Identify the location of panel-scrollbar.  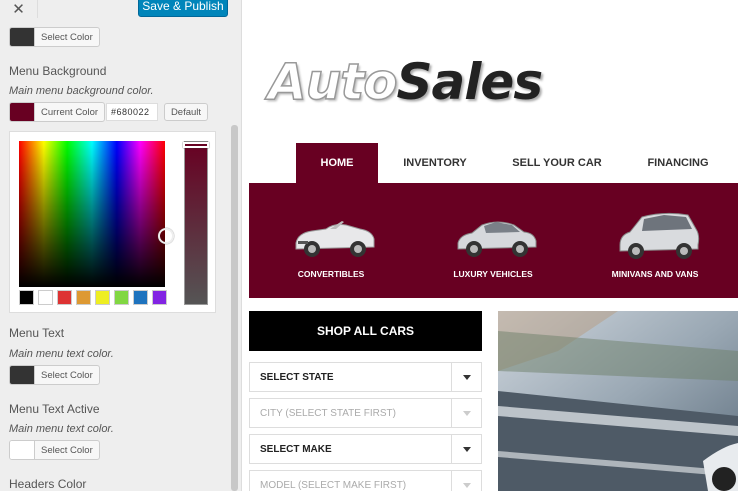
(234, 308).